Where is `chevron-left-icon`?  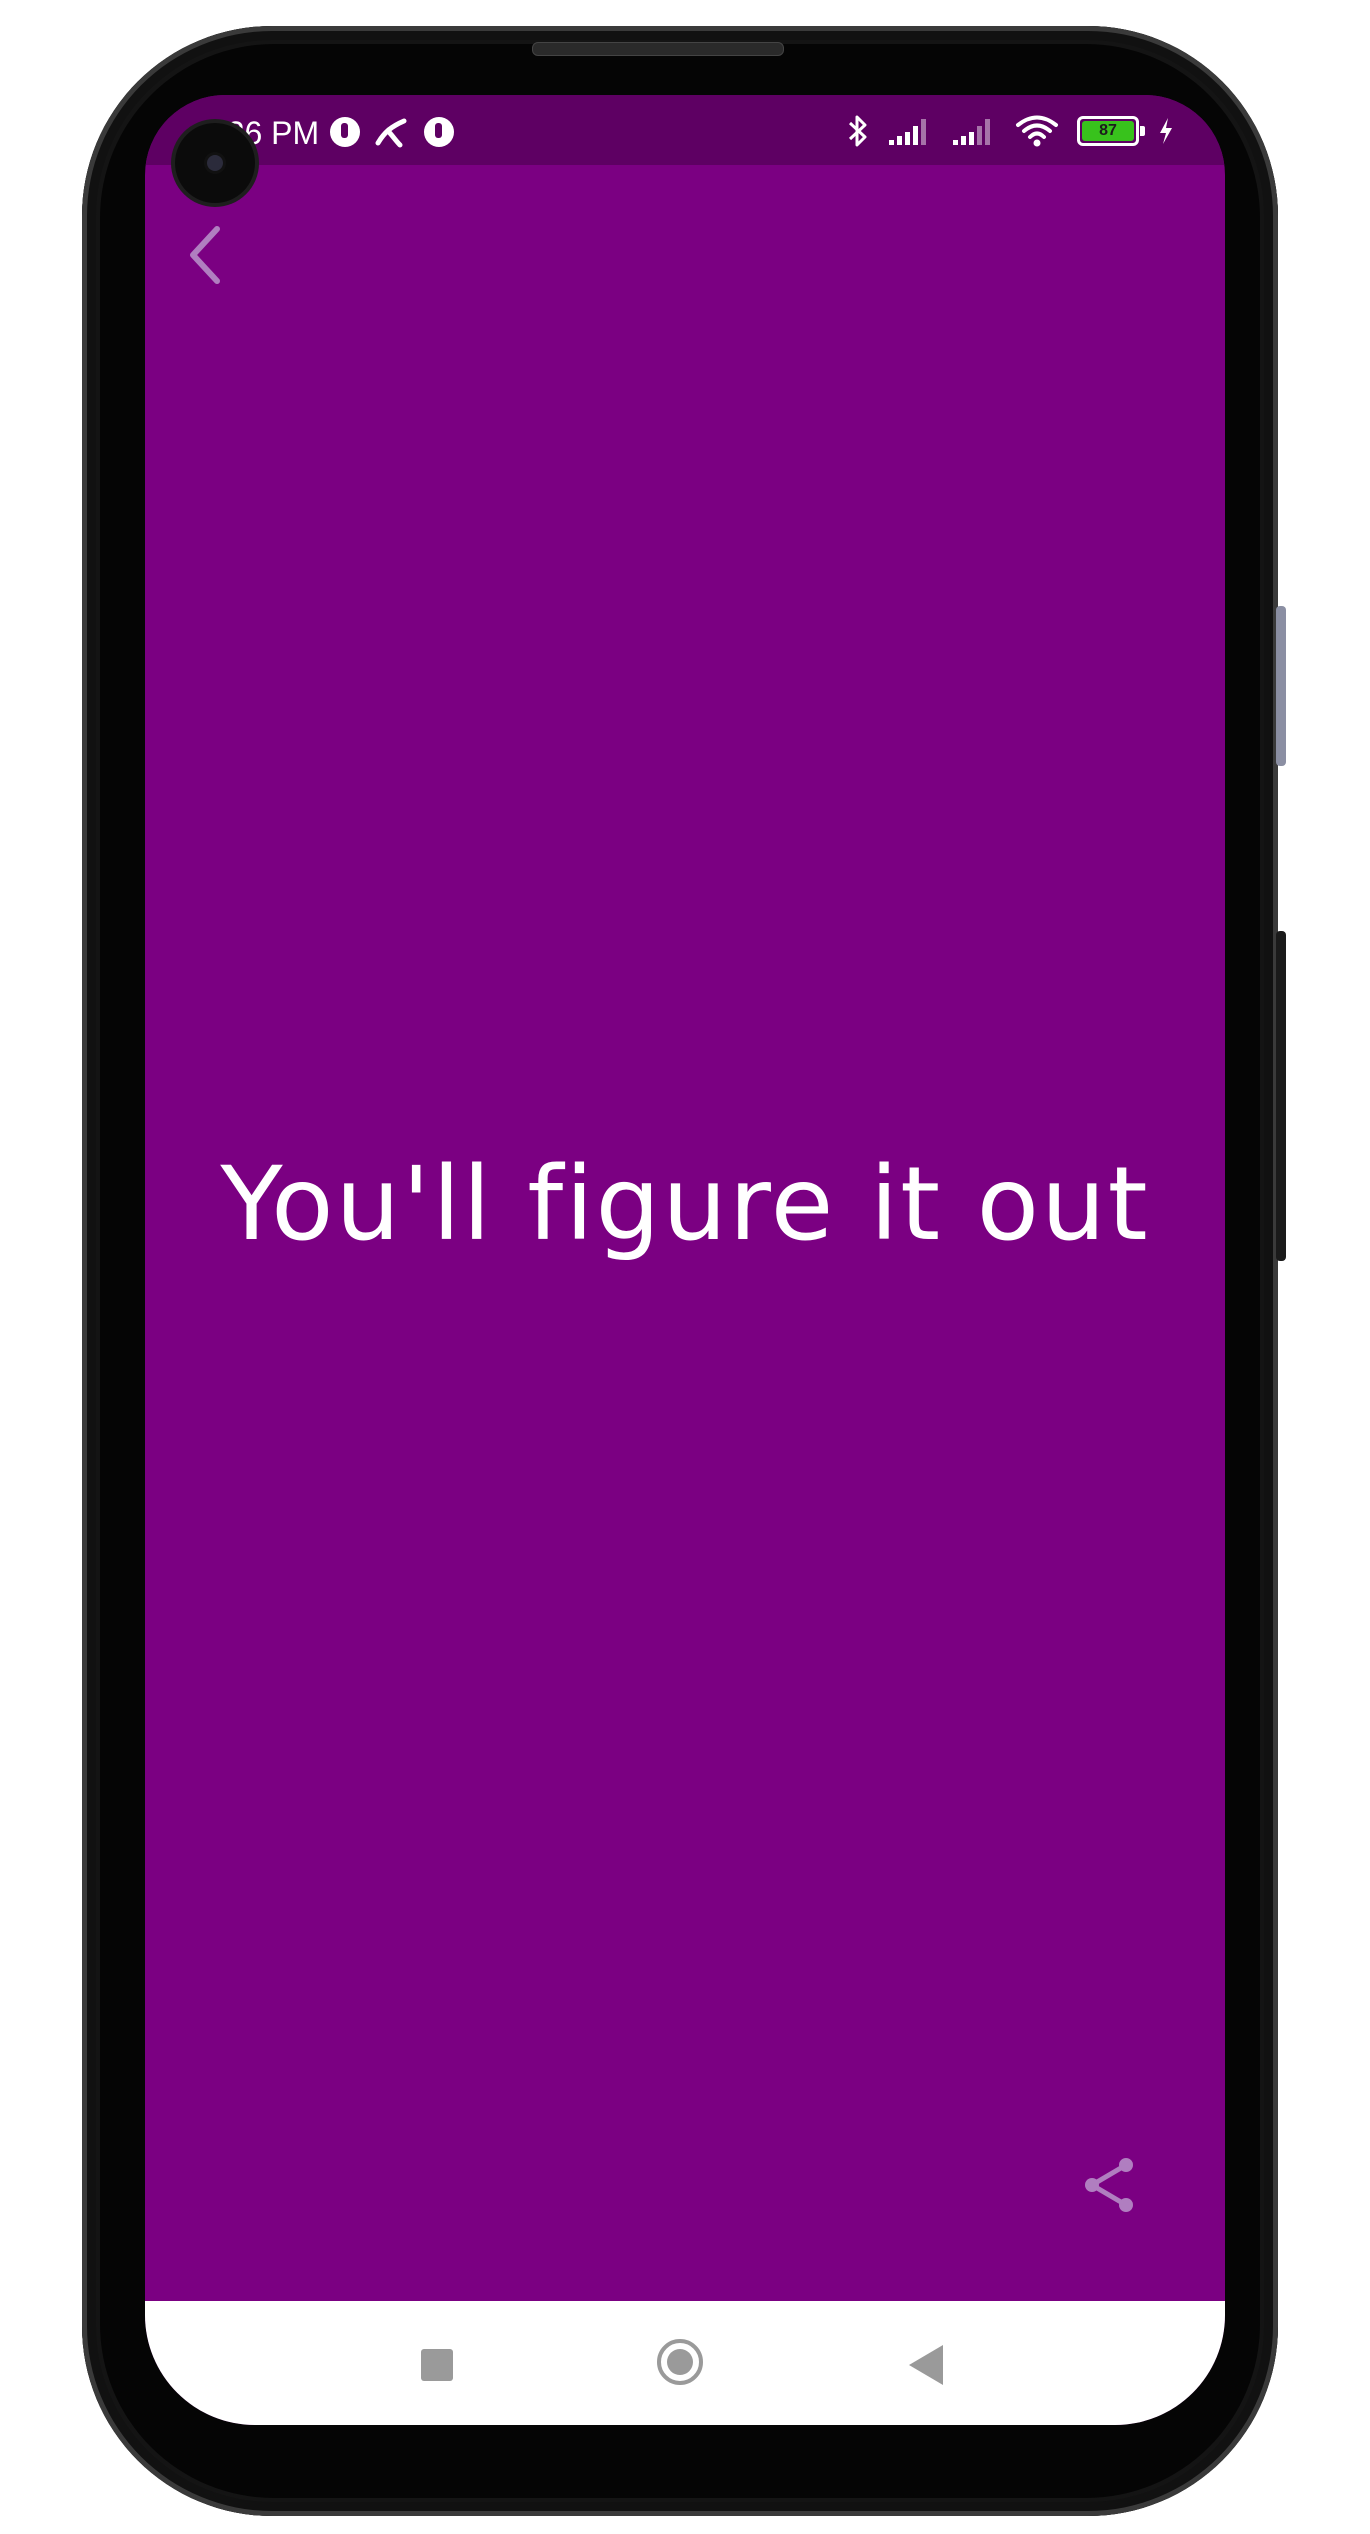 chevron-left-icon is located at coordinates (205, 255).